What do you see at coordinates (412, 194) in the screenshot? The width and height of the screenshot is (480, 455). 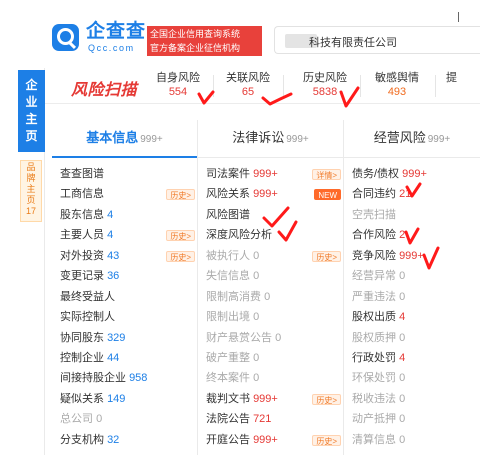 I see `list-item: 合同违约 21` at bounding box center [412, 194].